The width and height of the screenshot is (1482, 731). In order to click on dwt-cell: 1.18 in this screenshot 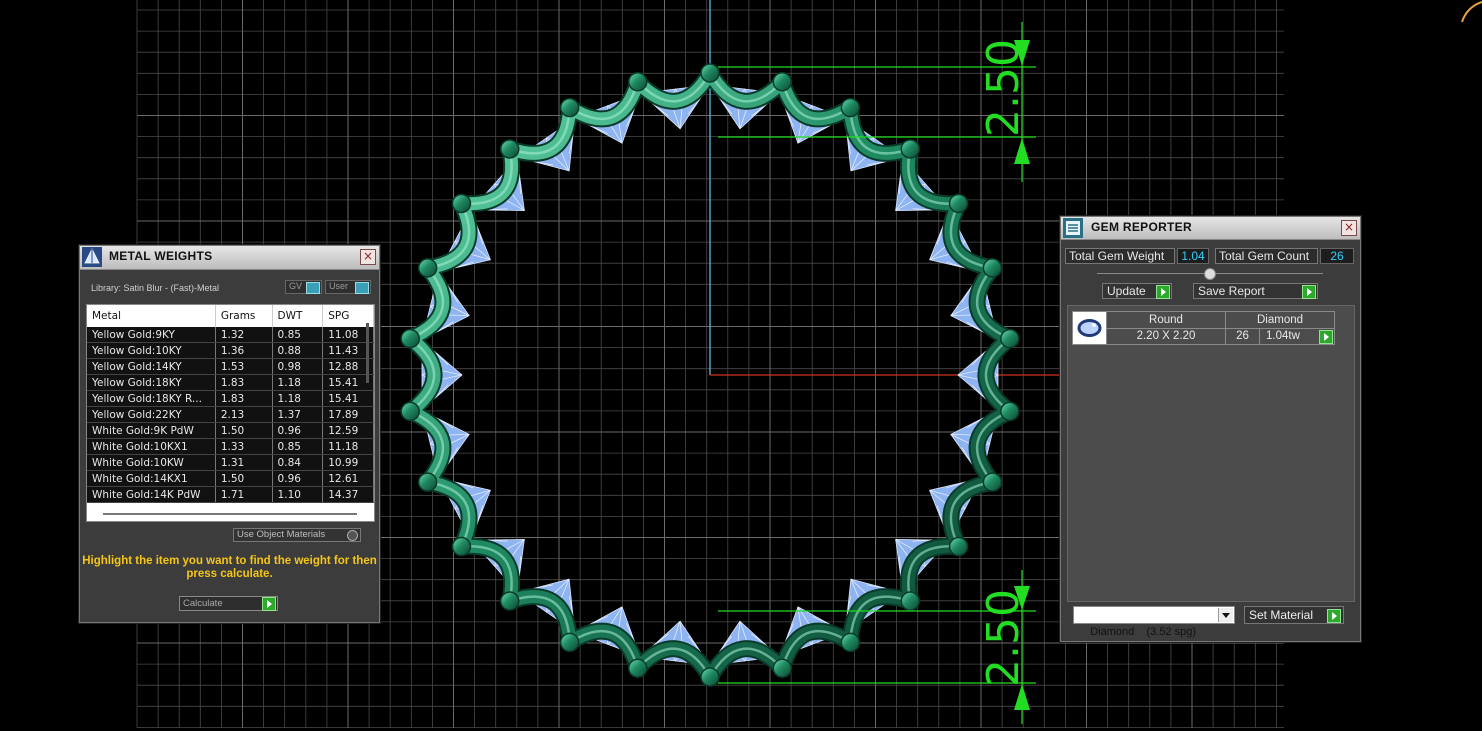, I will do `click(298, 398)`.